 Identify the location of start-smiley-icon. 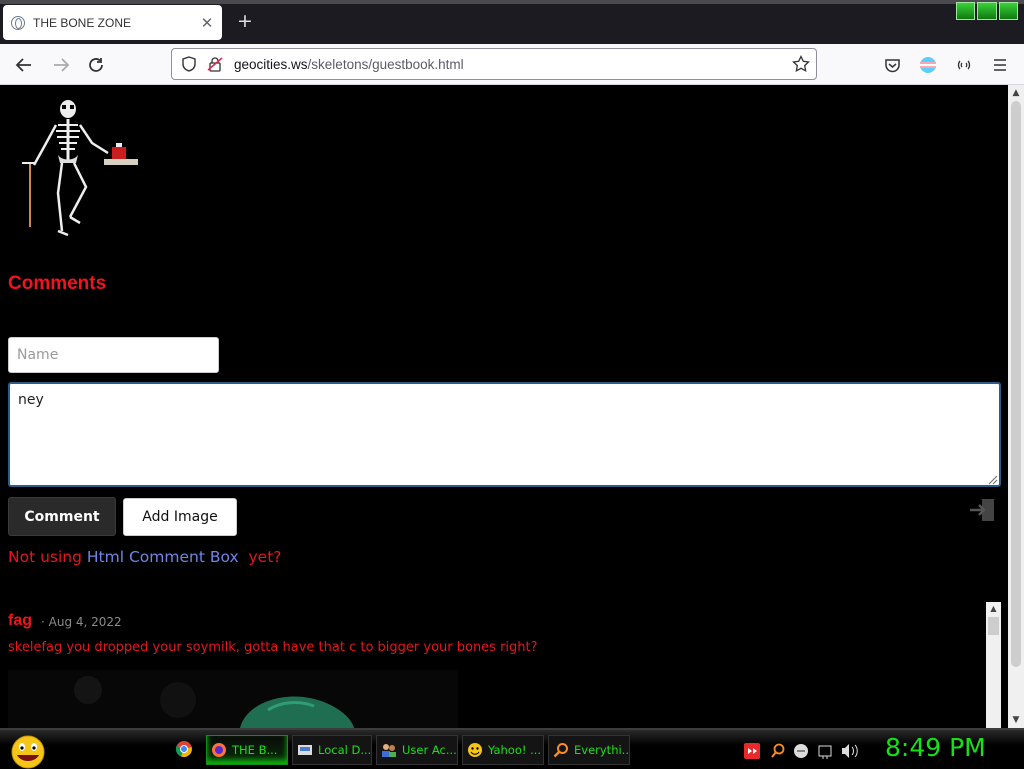
(28, 751).